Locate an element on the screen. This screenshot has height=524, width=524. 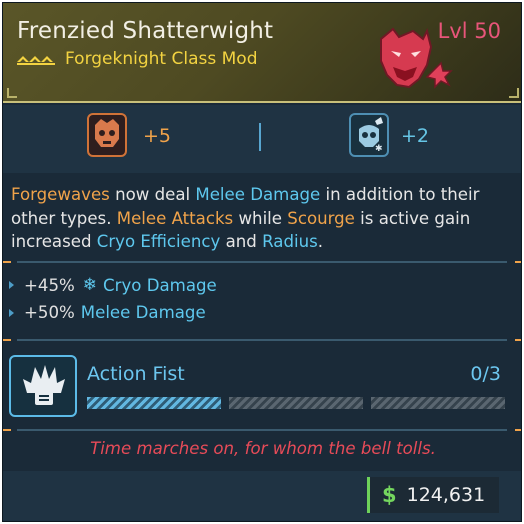
forge-skull-icon is located at coordinates (107, 133).